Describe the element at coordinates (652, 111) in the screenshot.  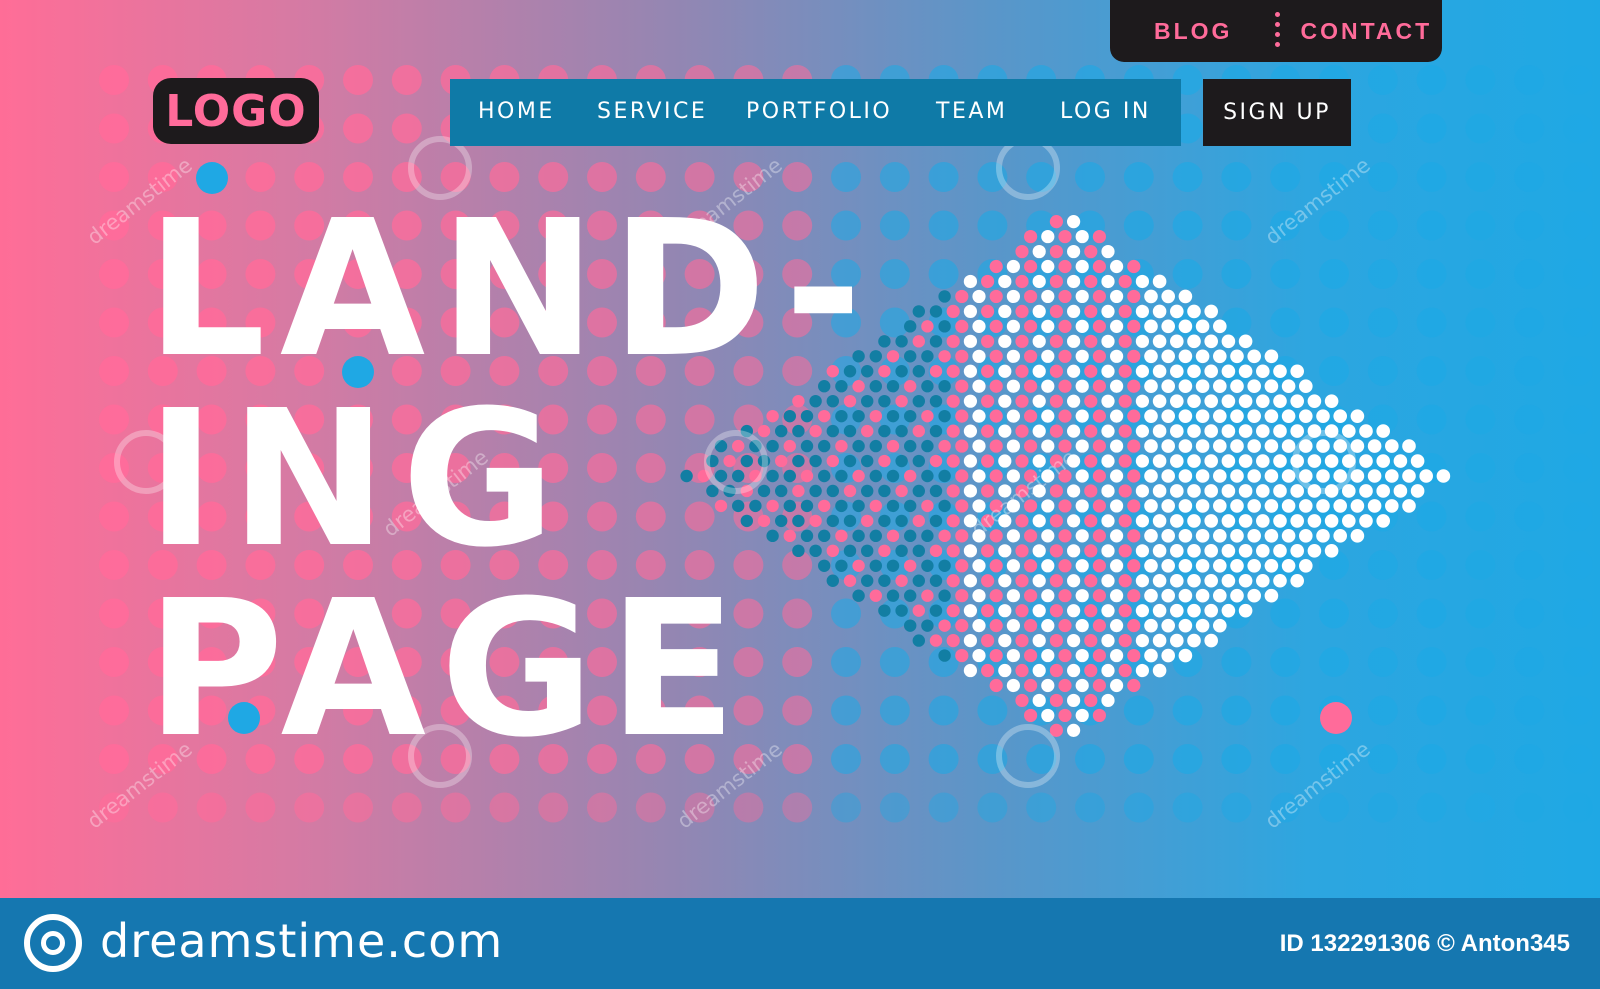
I see `nav-item-service: SERVICE` at that location.